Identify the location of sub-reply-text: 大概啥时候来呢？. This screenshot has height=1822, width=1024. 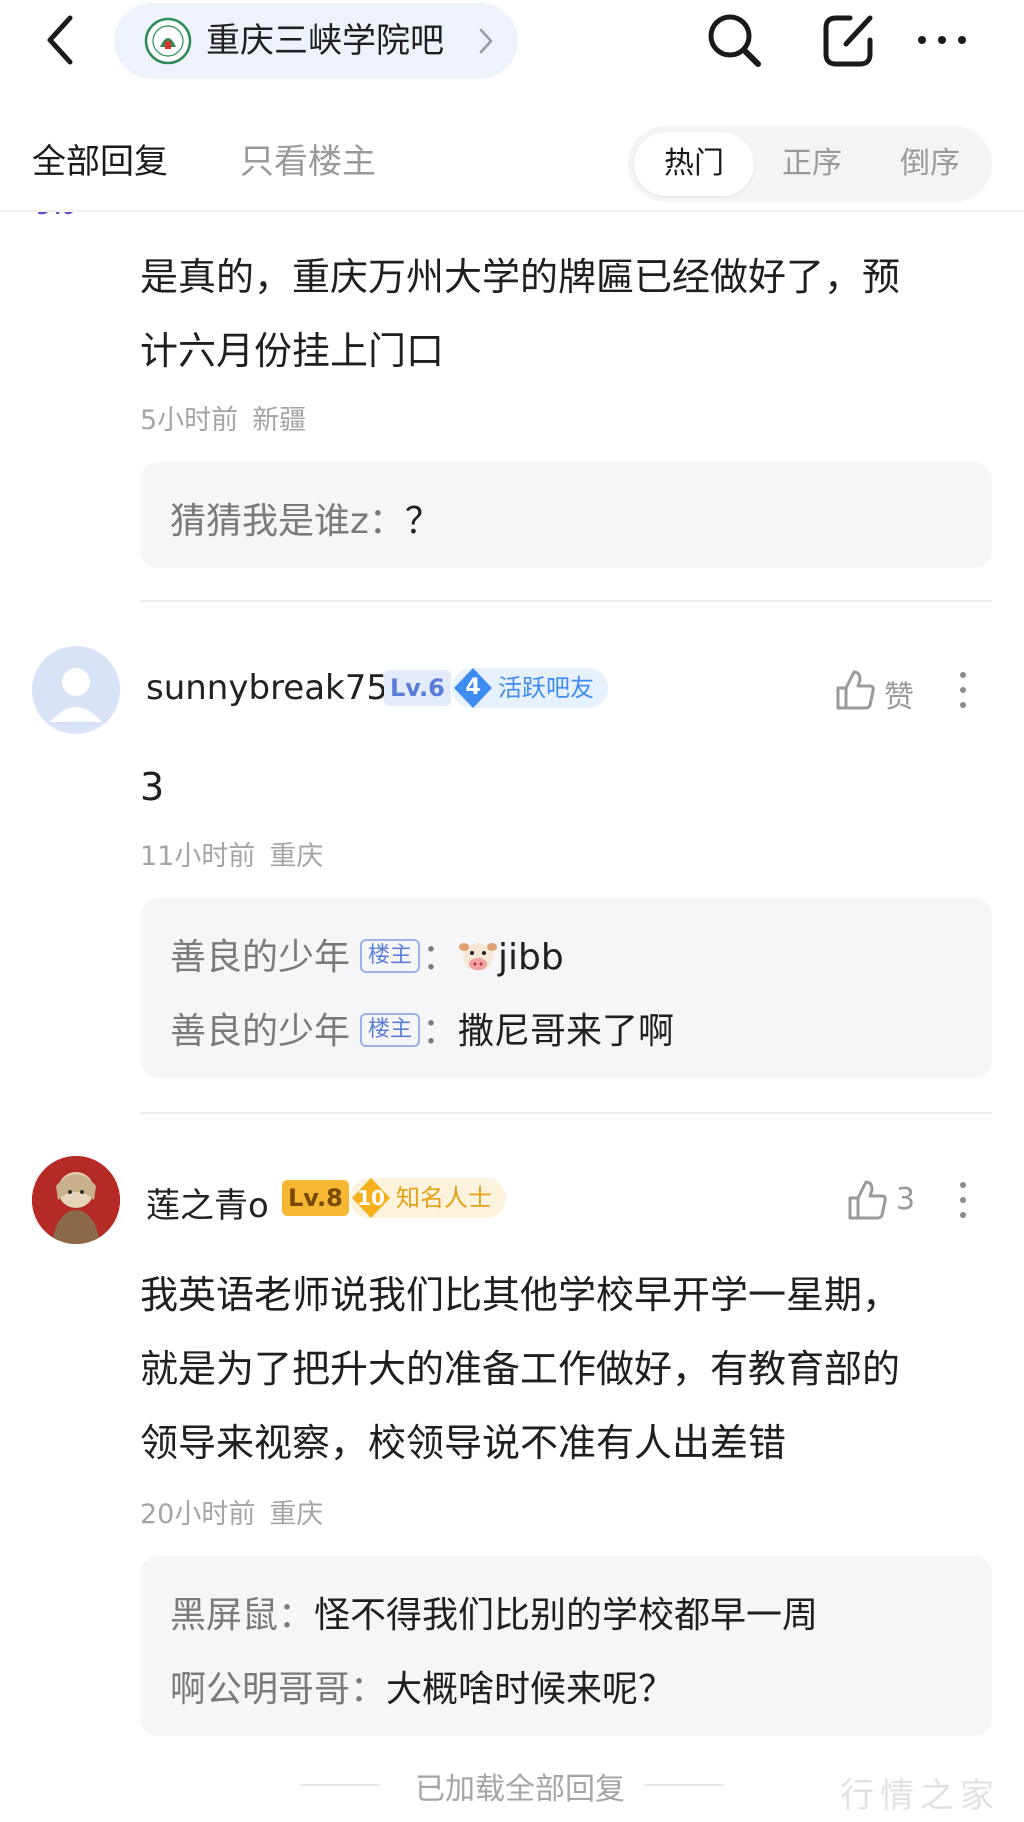
(530, 1689).